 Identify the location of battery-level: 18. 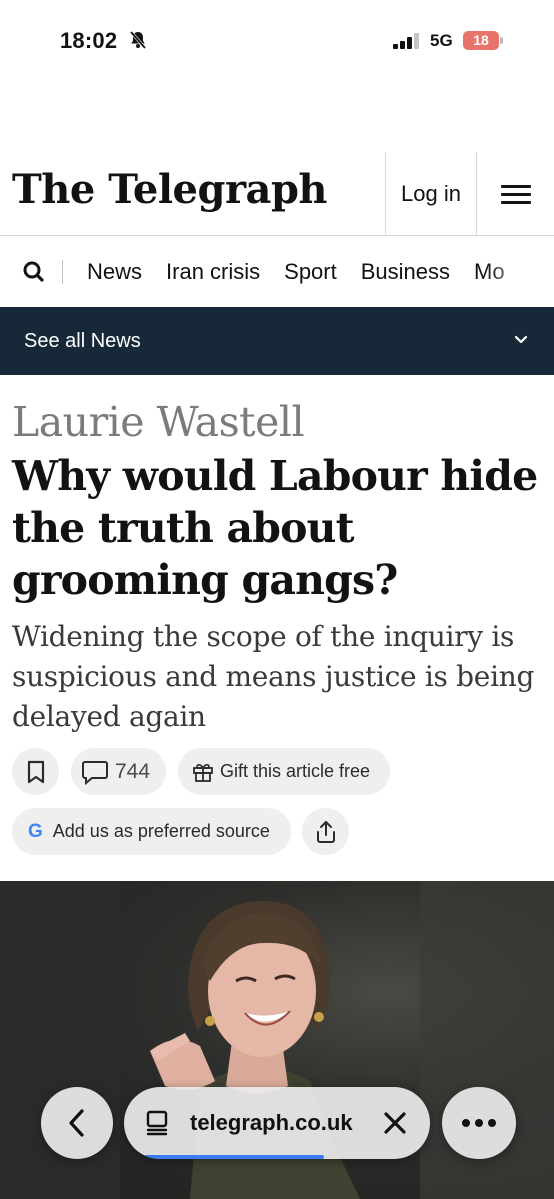
(481, 40).